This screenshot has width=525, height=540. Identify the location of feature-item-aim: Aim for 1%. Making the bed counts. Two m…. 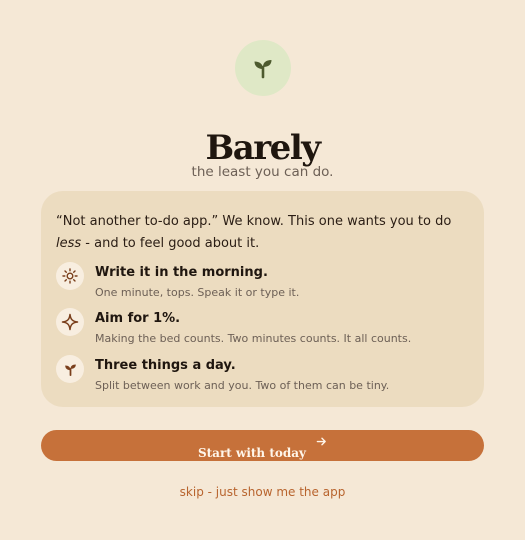
(233, 327).